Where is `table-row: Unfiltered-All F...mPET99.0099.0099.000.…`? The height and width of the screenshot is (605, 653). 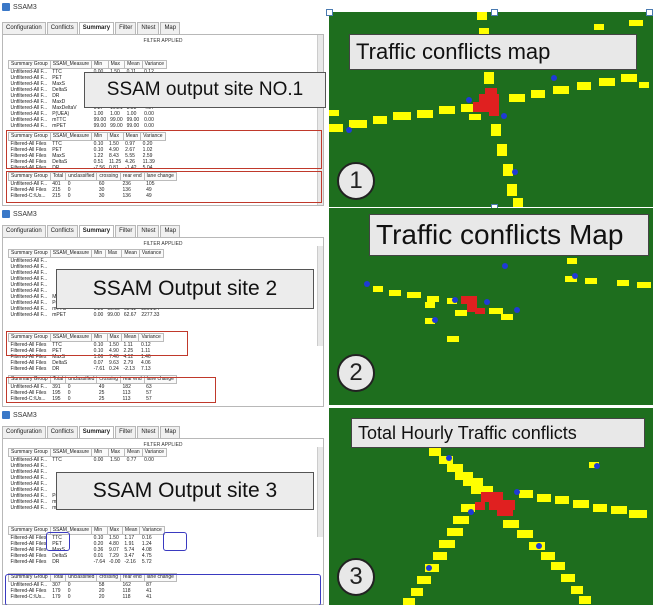 table-row: Unfiltered-All F...mPET99.0099.0099.000.… is located at coordinates (88, 126).